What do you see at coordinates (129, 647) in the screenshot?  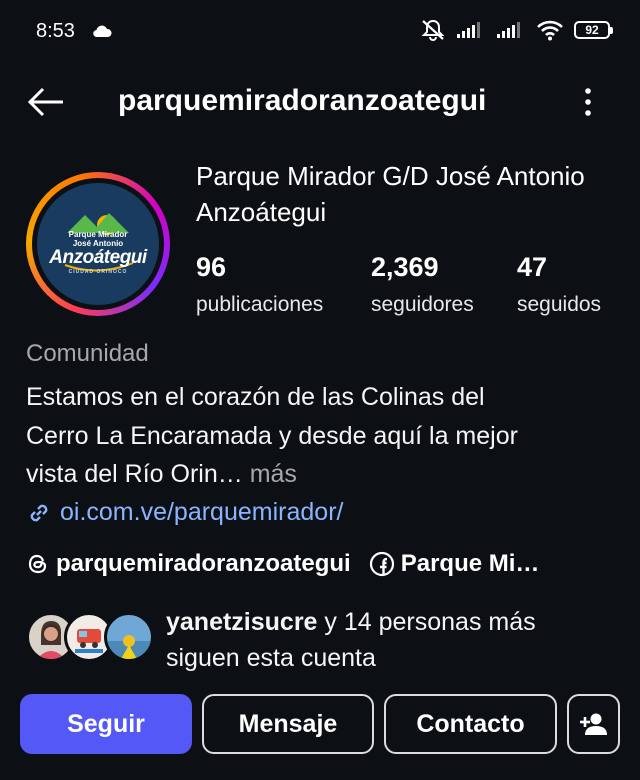 I see `person-beach-icon` at bounding box center [129, 647].